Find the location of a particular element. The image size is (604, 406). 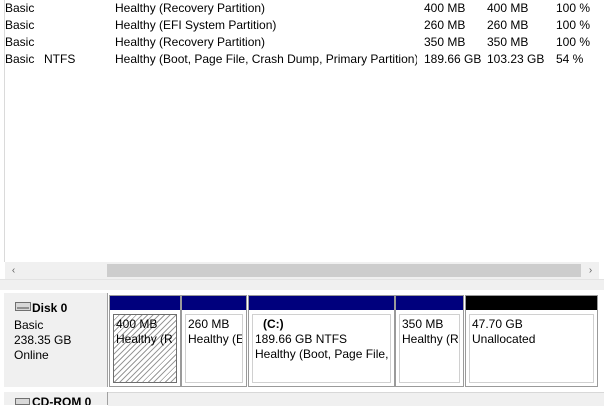

partition-status: Healthy (E is located at coordinates (215, 339).